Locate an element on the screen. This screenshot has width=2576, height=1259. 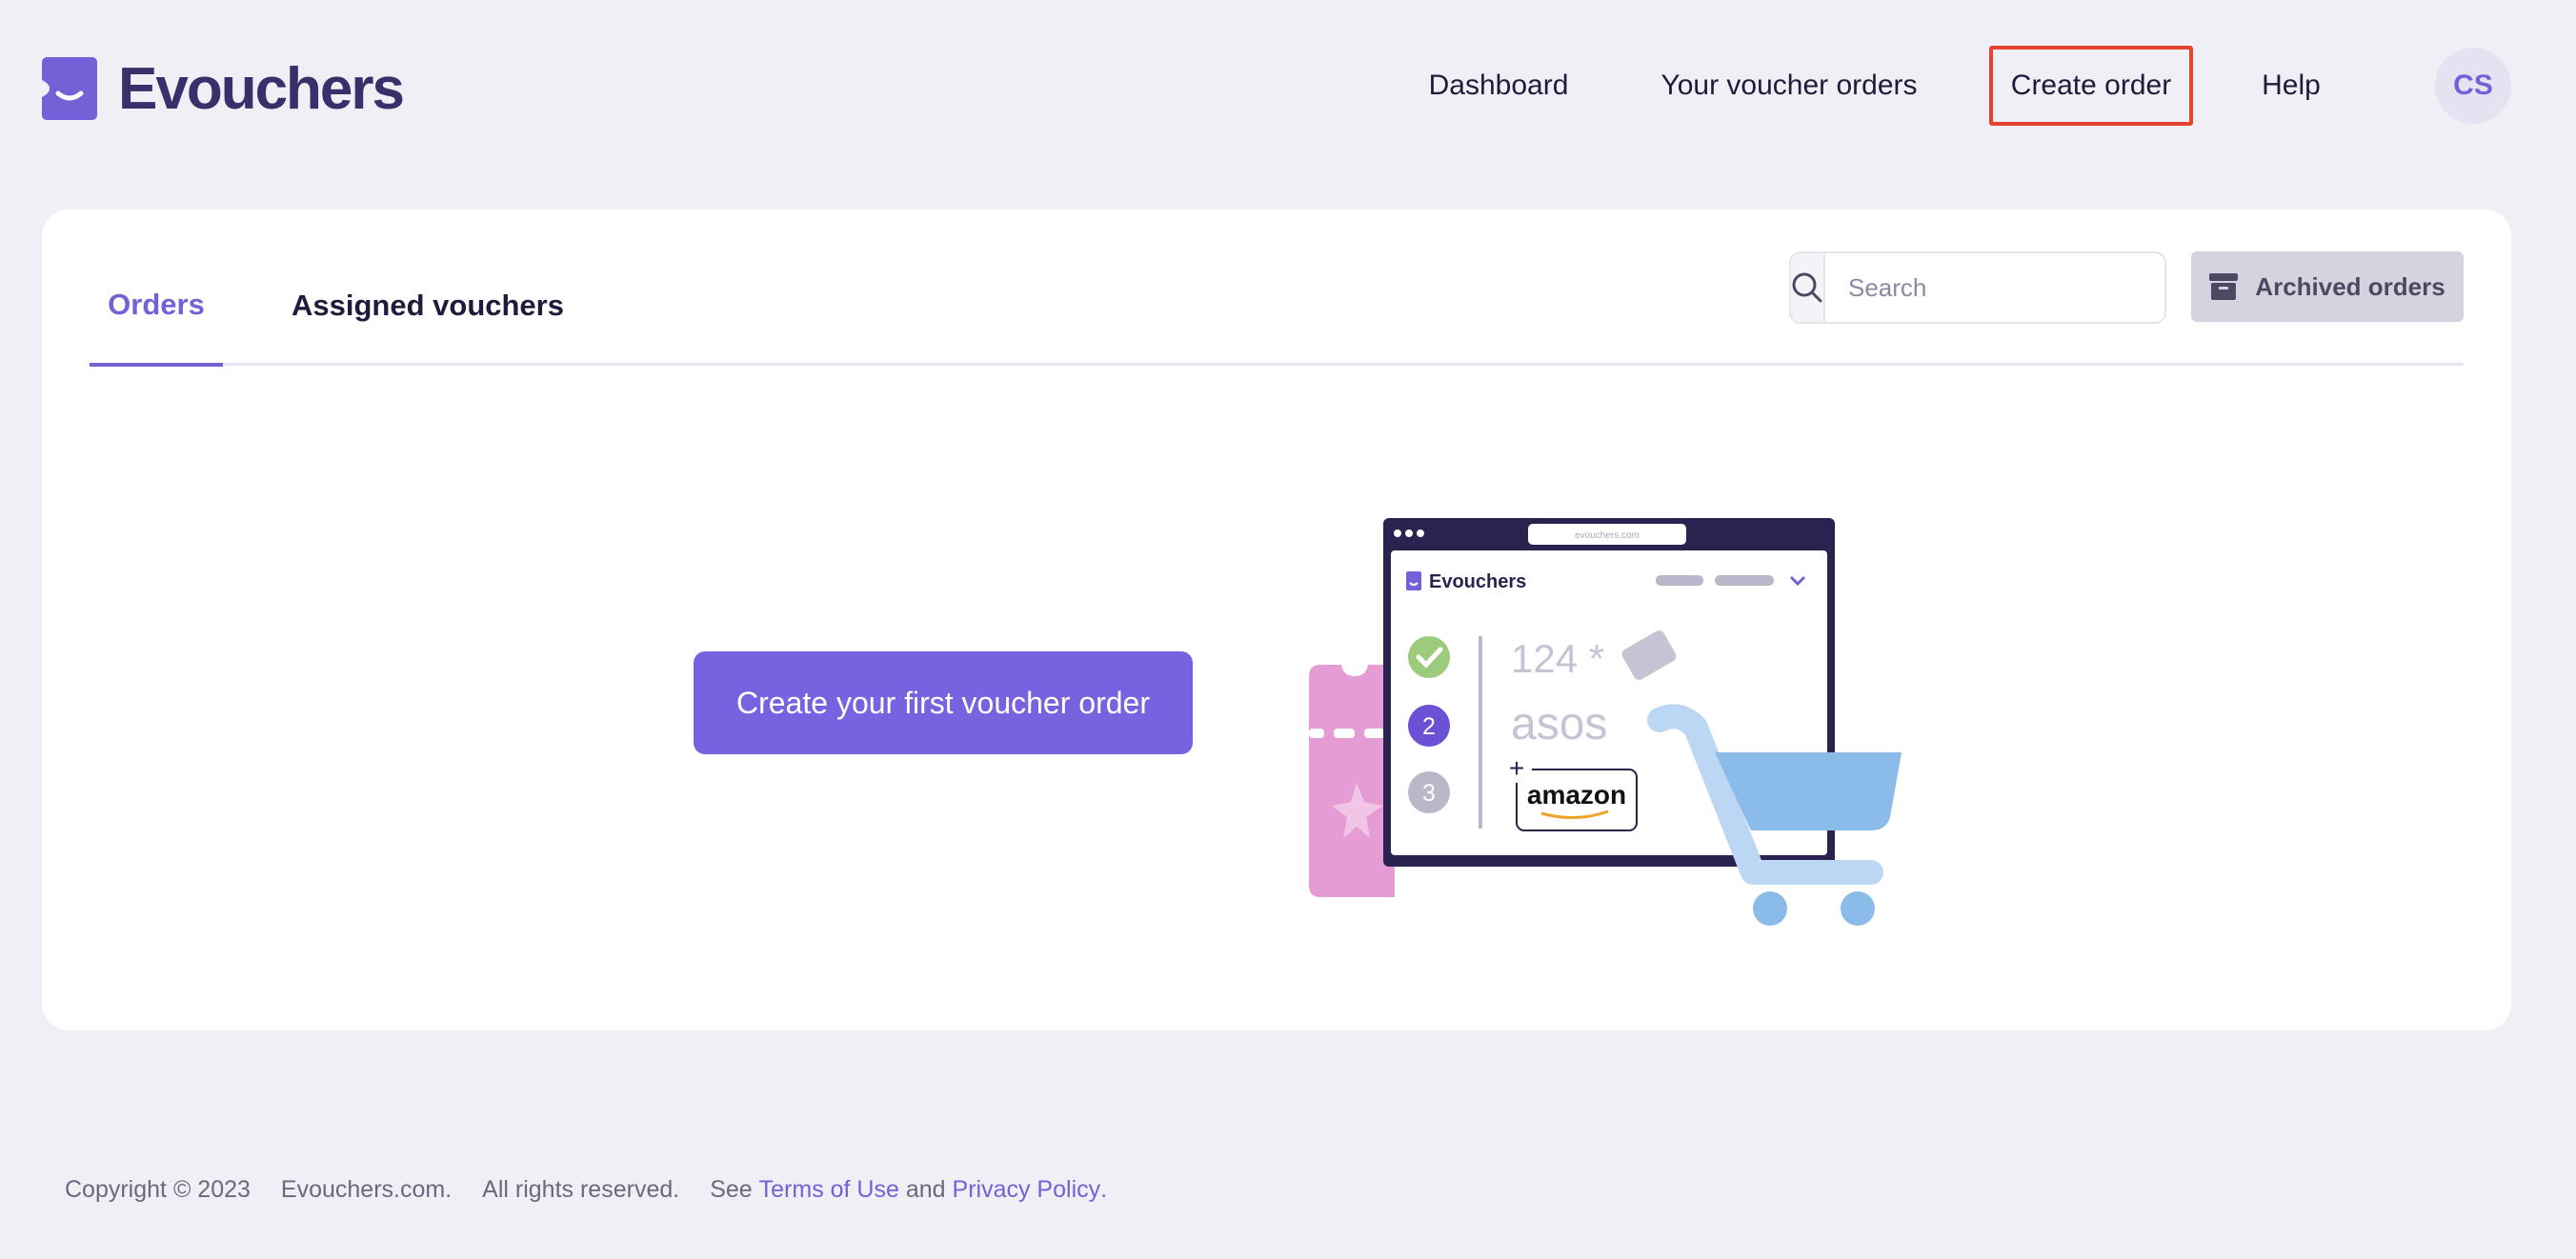
nav-create-order: Create order is located at coordinates (2091, 86).